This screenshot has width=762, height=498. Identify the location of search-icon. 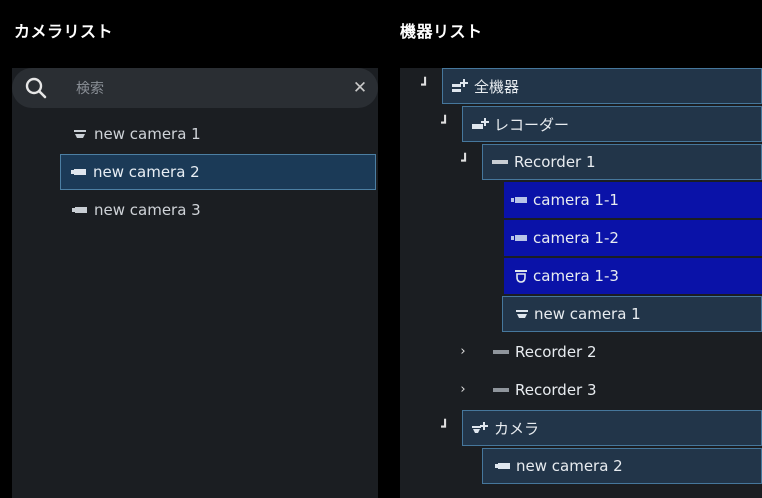
(36, 88).